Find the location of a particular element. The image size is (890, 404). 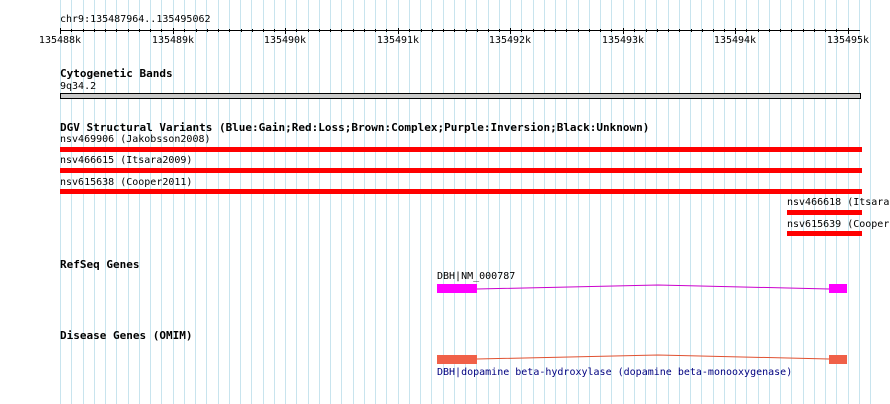

omim-intron-line is located at coordinates (653, 357).